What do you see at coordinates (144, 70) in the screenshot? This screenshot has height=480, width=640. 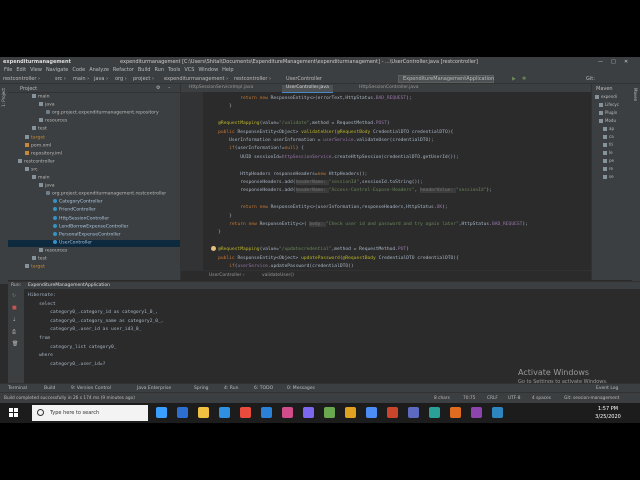 I see `menu-item-build: Build` at bounding box center [144, 70].